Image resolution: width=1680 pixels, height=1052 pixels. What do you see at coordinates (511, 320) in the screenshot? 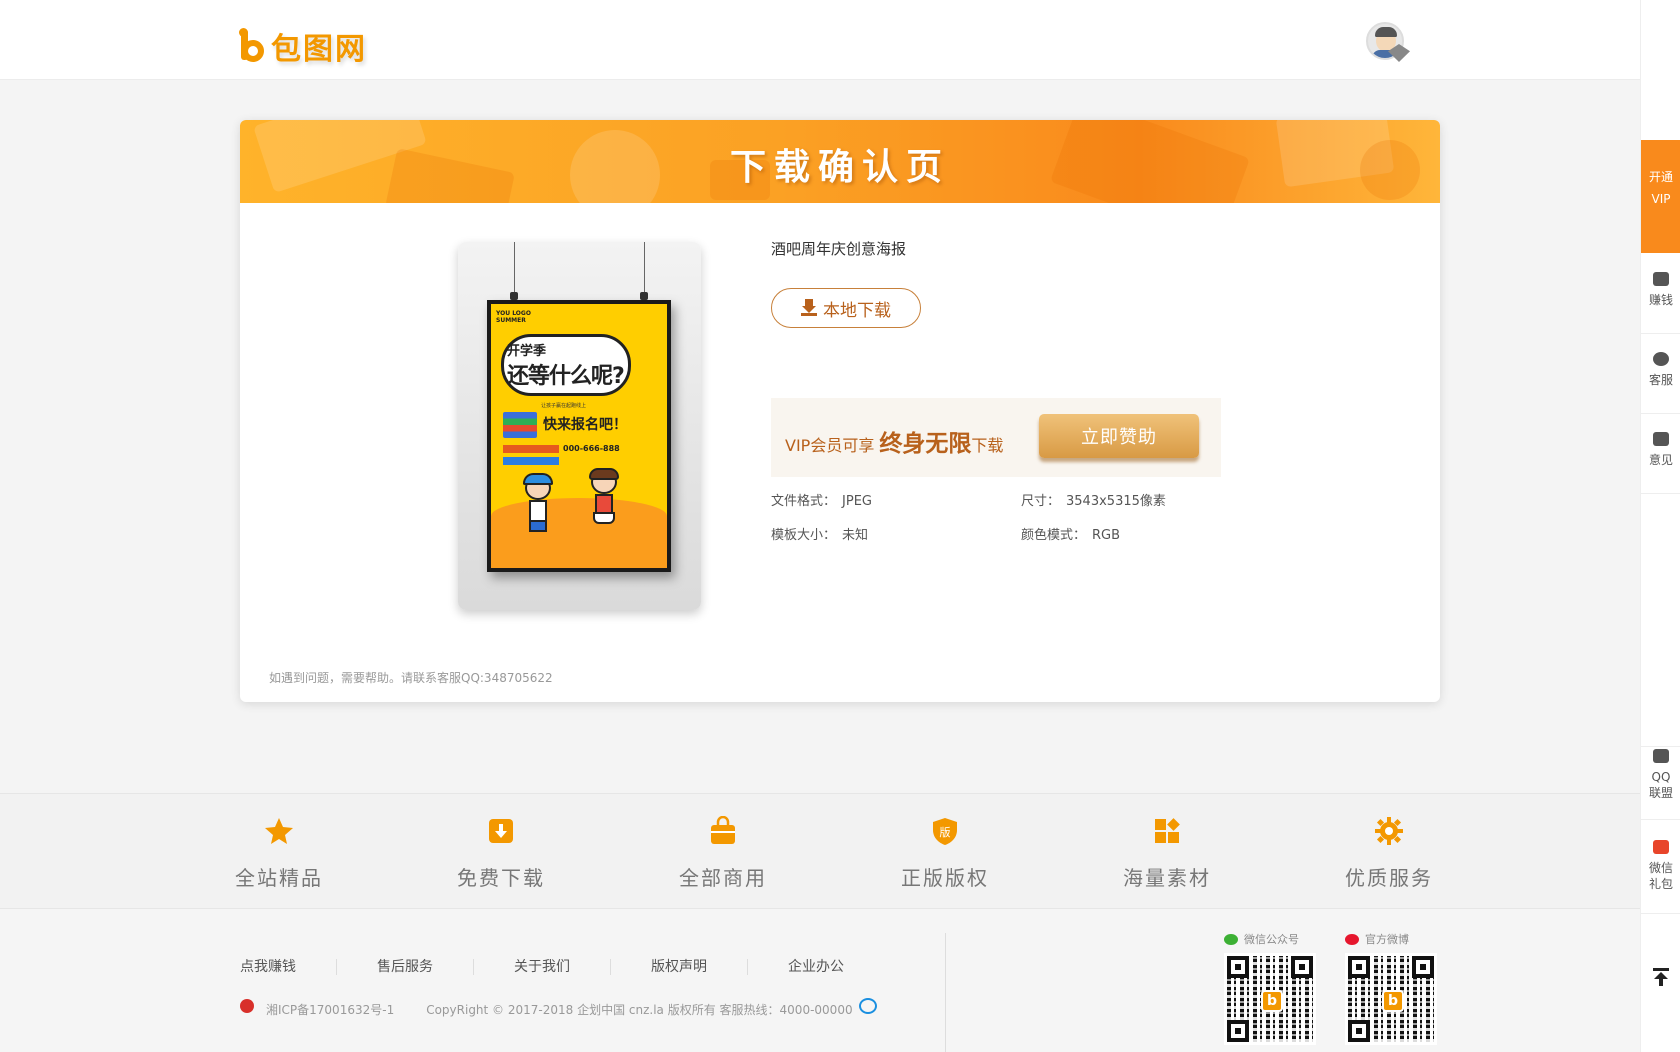
I see `poster-logo-sub: SUMMER` at bounding box center [511, 320].